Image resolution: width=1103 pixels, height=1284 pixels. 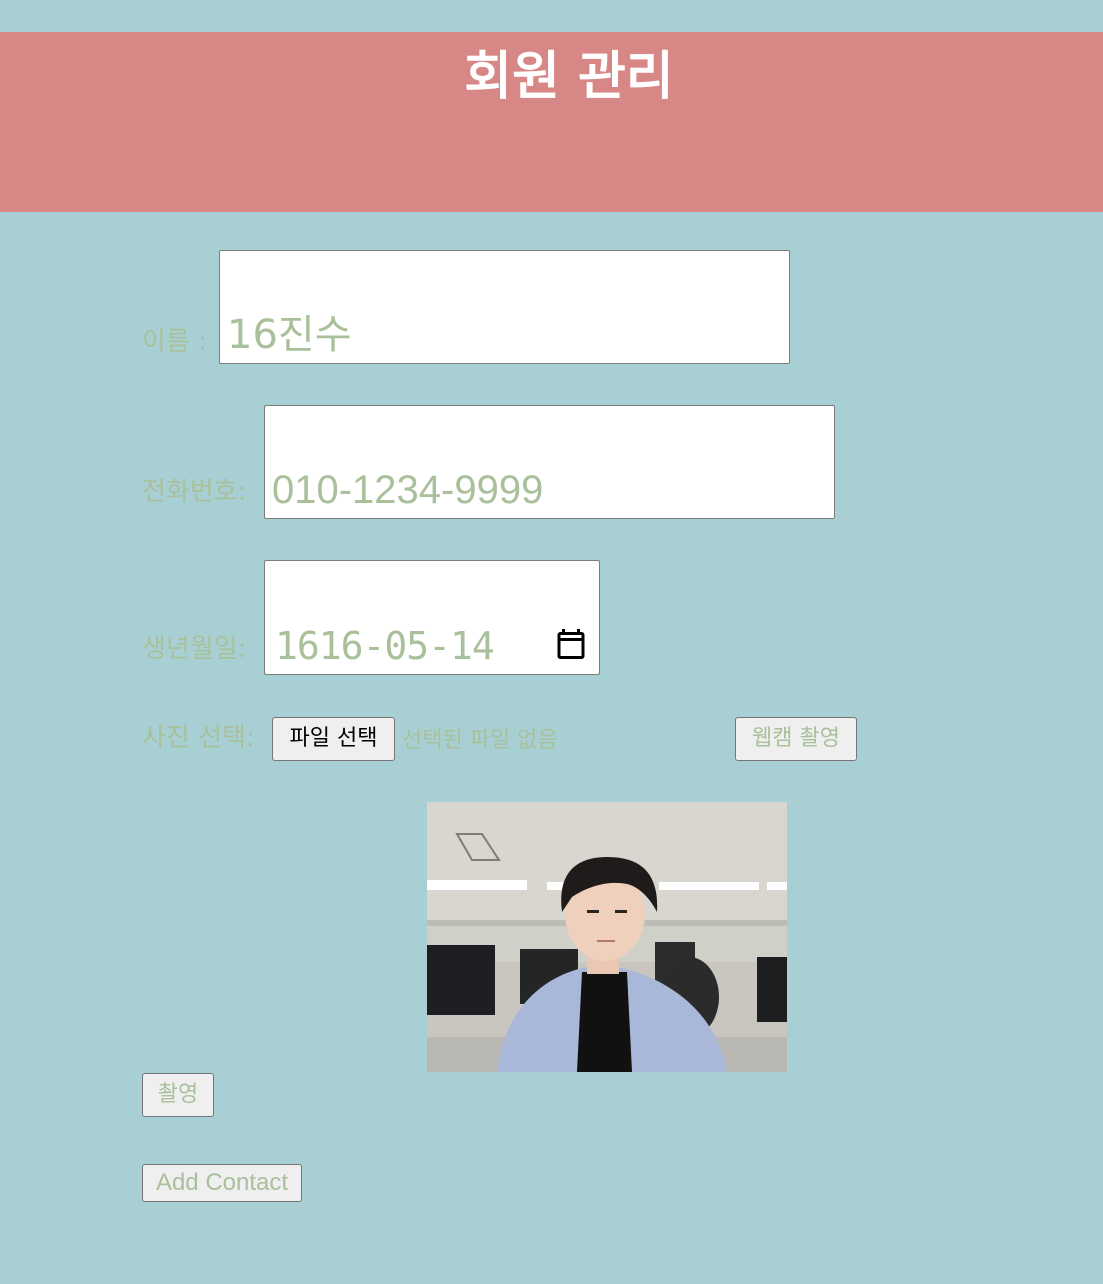 What do you see at coordinates (174, 342) in the screenshot?
I see `name-label: 이름 :` at bounding box center [174, 342].